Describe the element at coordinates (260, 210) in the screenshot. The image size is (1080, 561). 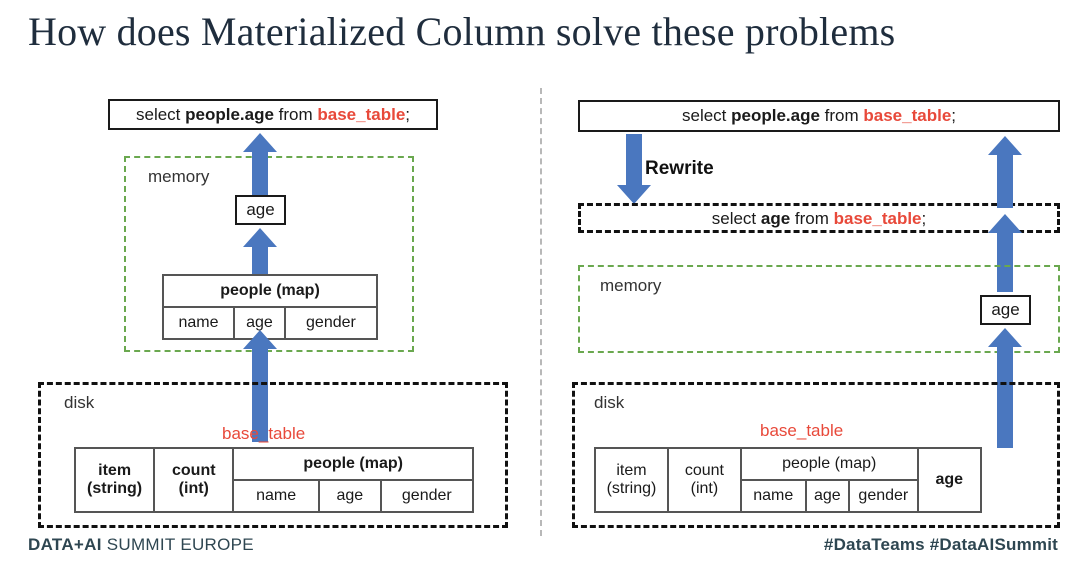
I see `left-memory-age-box: age` at that location.